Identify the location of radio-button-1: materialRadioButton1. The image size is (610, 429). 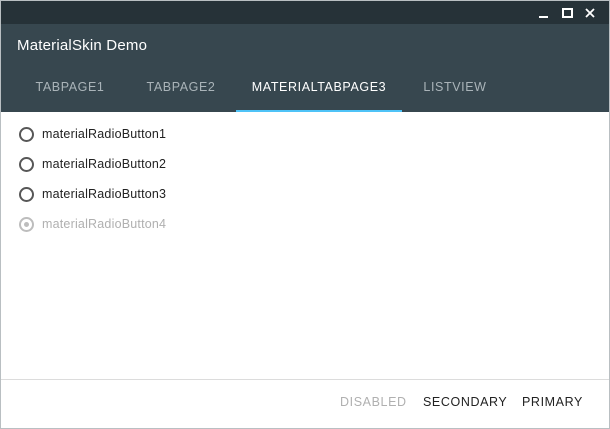
(92, 134).